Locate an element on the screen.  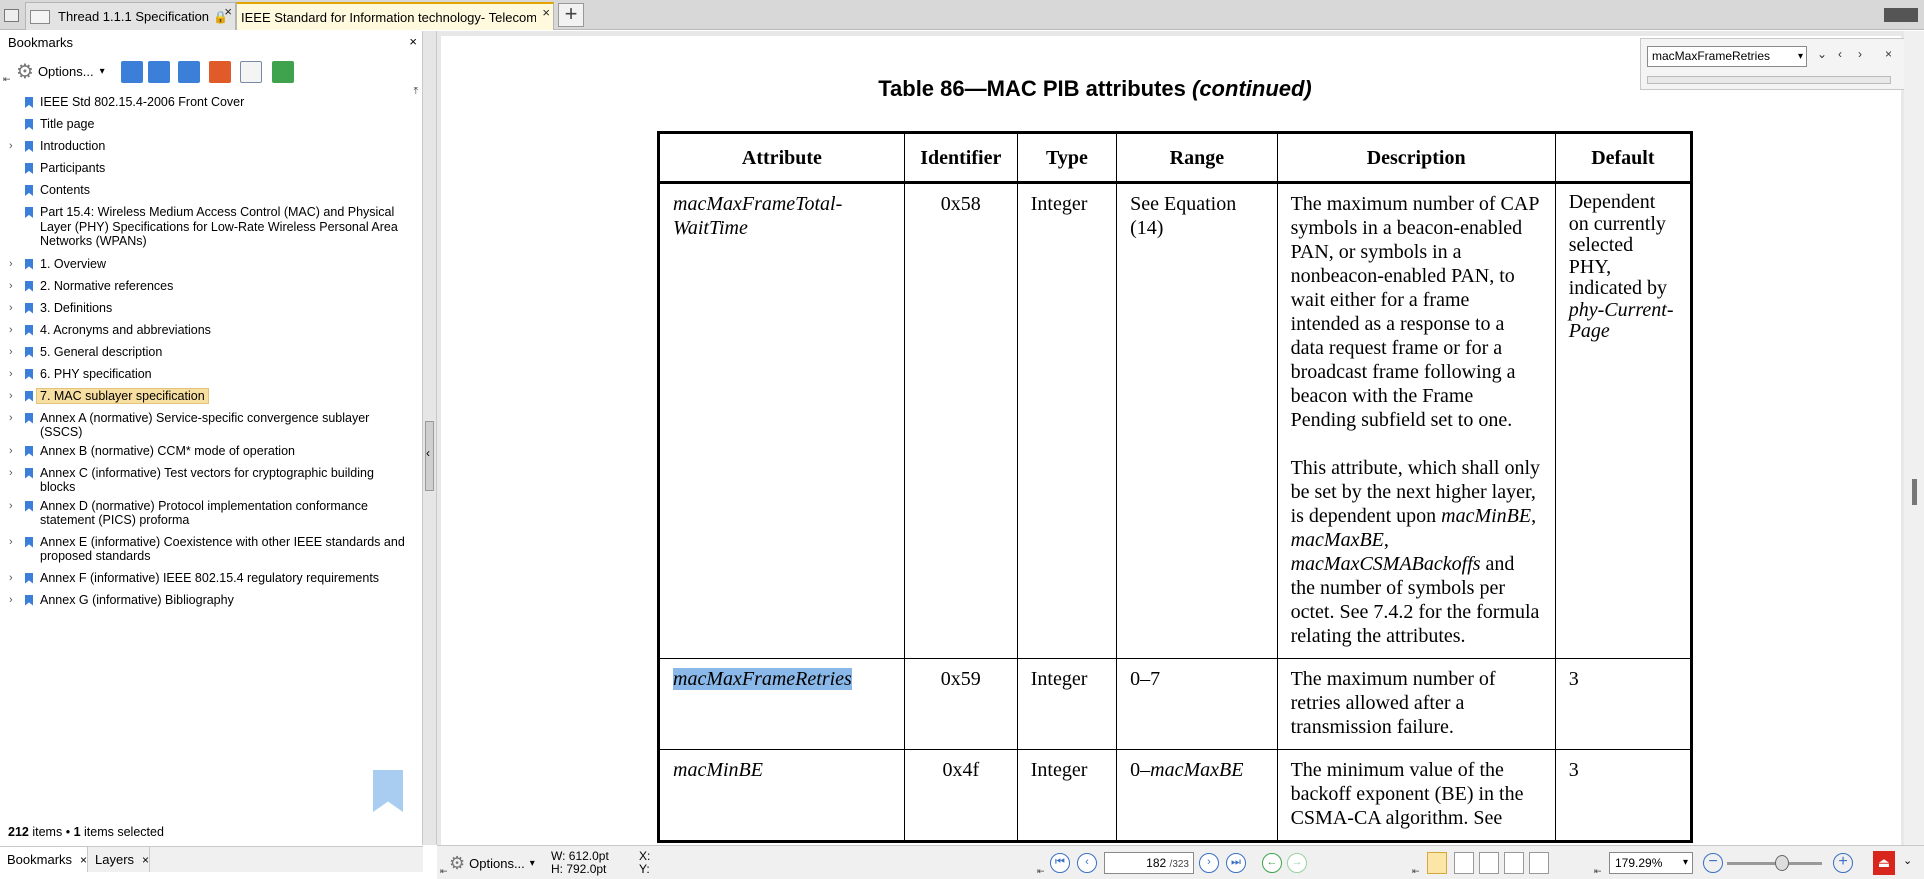
tab-bookmarks: Bookmarks × is located at coordinates (44, 859).